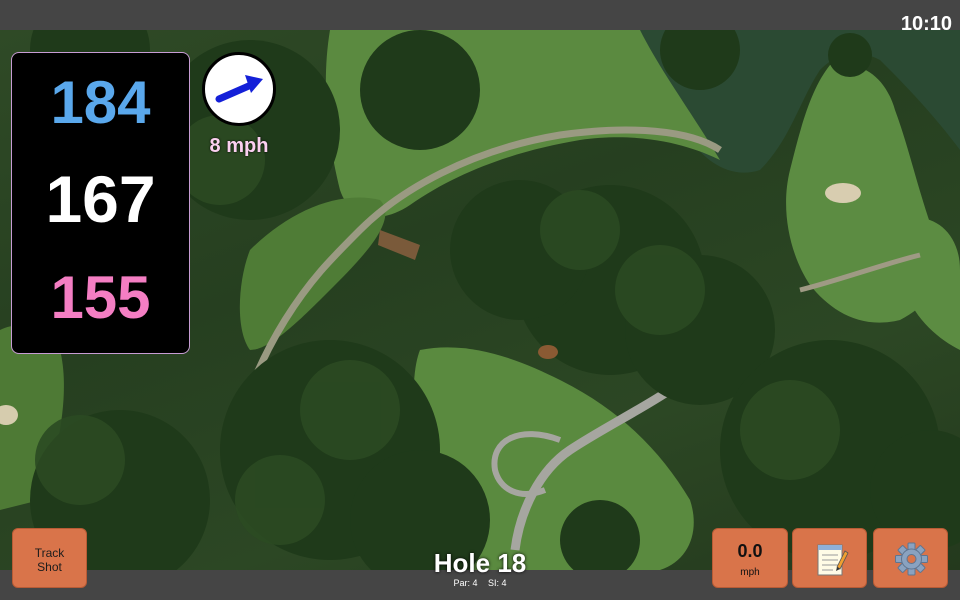 The height and width of the screenshot is (600, 960). What do you see at coordinates (926, 24) in the screenshot?
I see `clock: 10:10` at bounding box center [926, 24].